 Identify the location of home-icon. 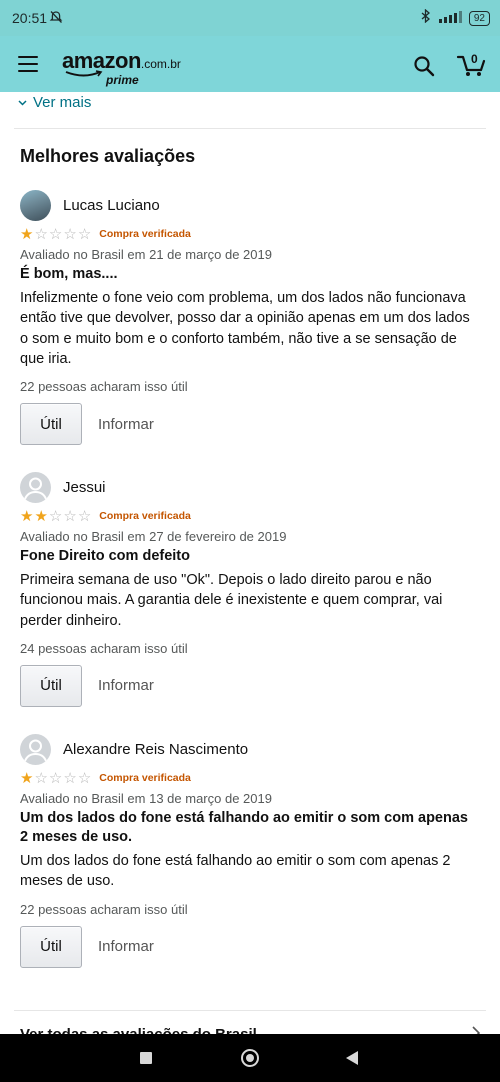
(250, 1058).